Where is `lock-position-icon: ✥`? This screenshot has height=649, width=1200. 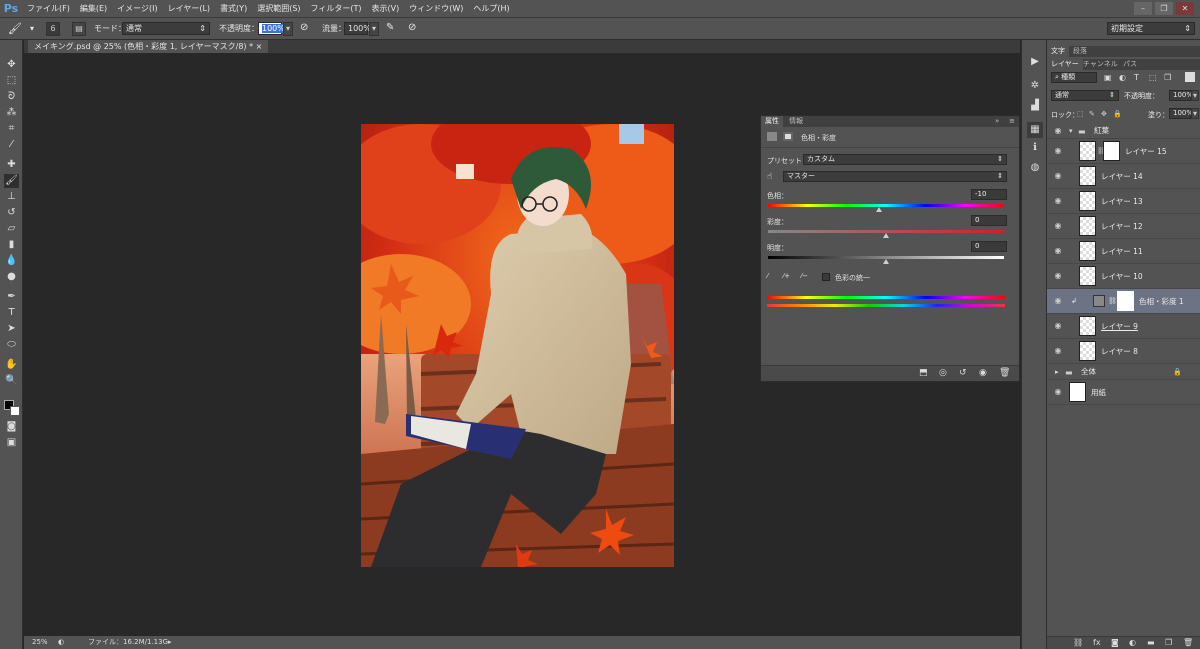
lock-position-icon: ✥ is located at coordinates (1104, 114).